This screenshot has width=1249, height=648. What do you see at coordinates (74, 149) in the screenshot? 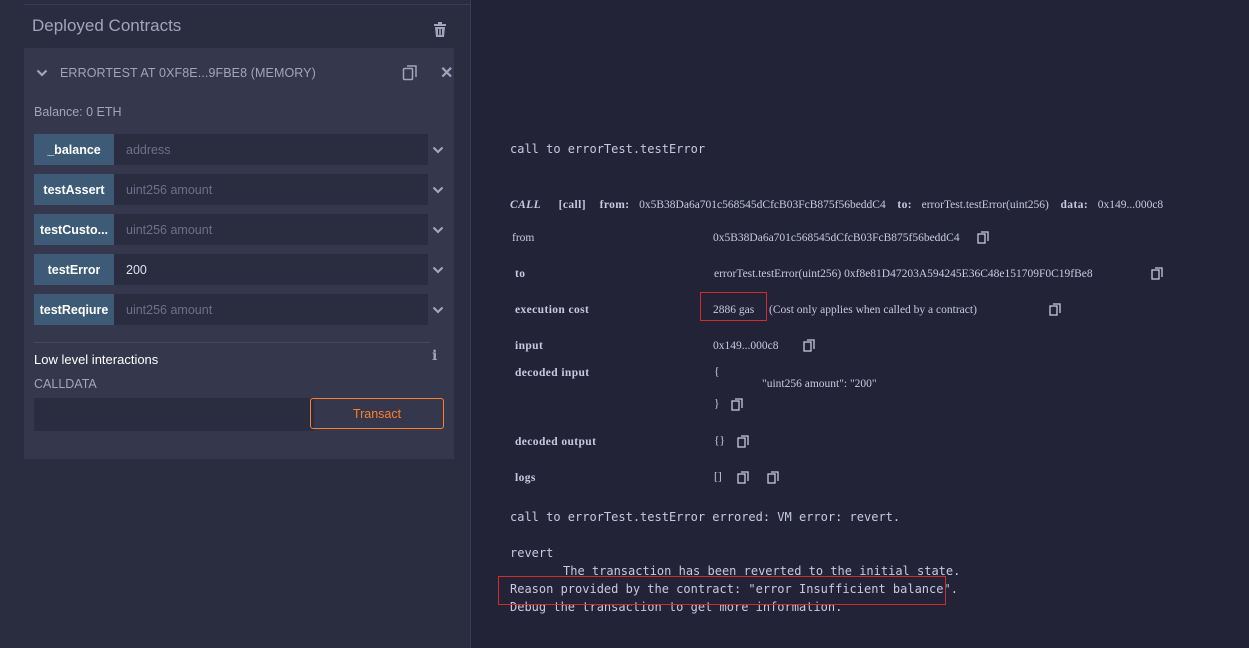
I see `function-button-balance: _balance` at bounding box center [74, 149].